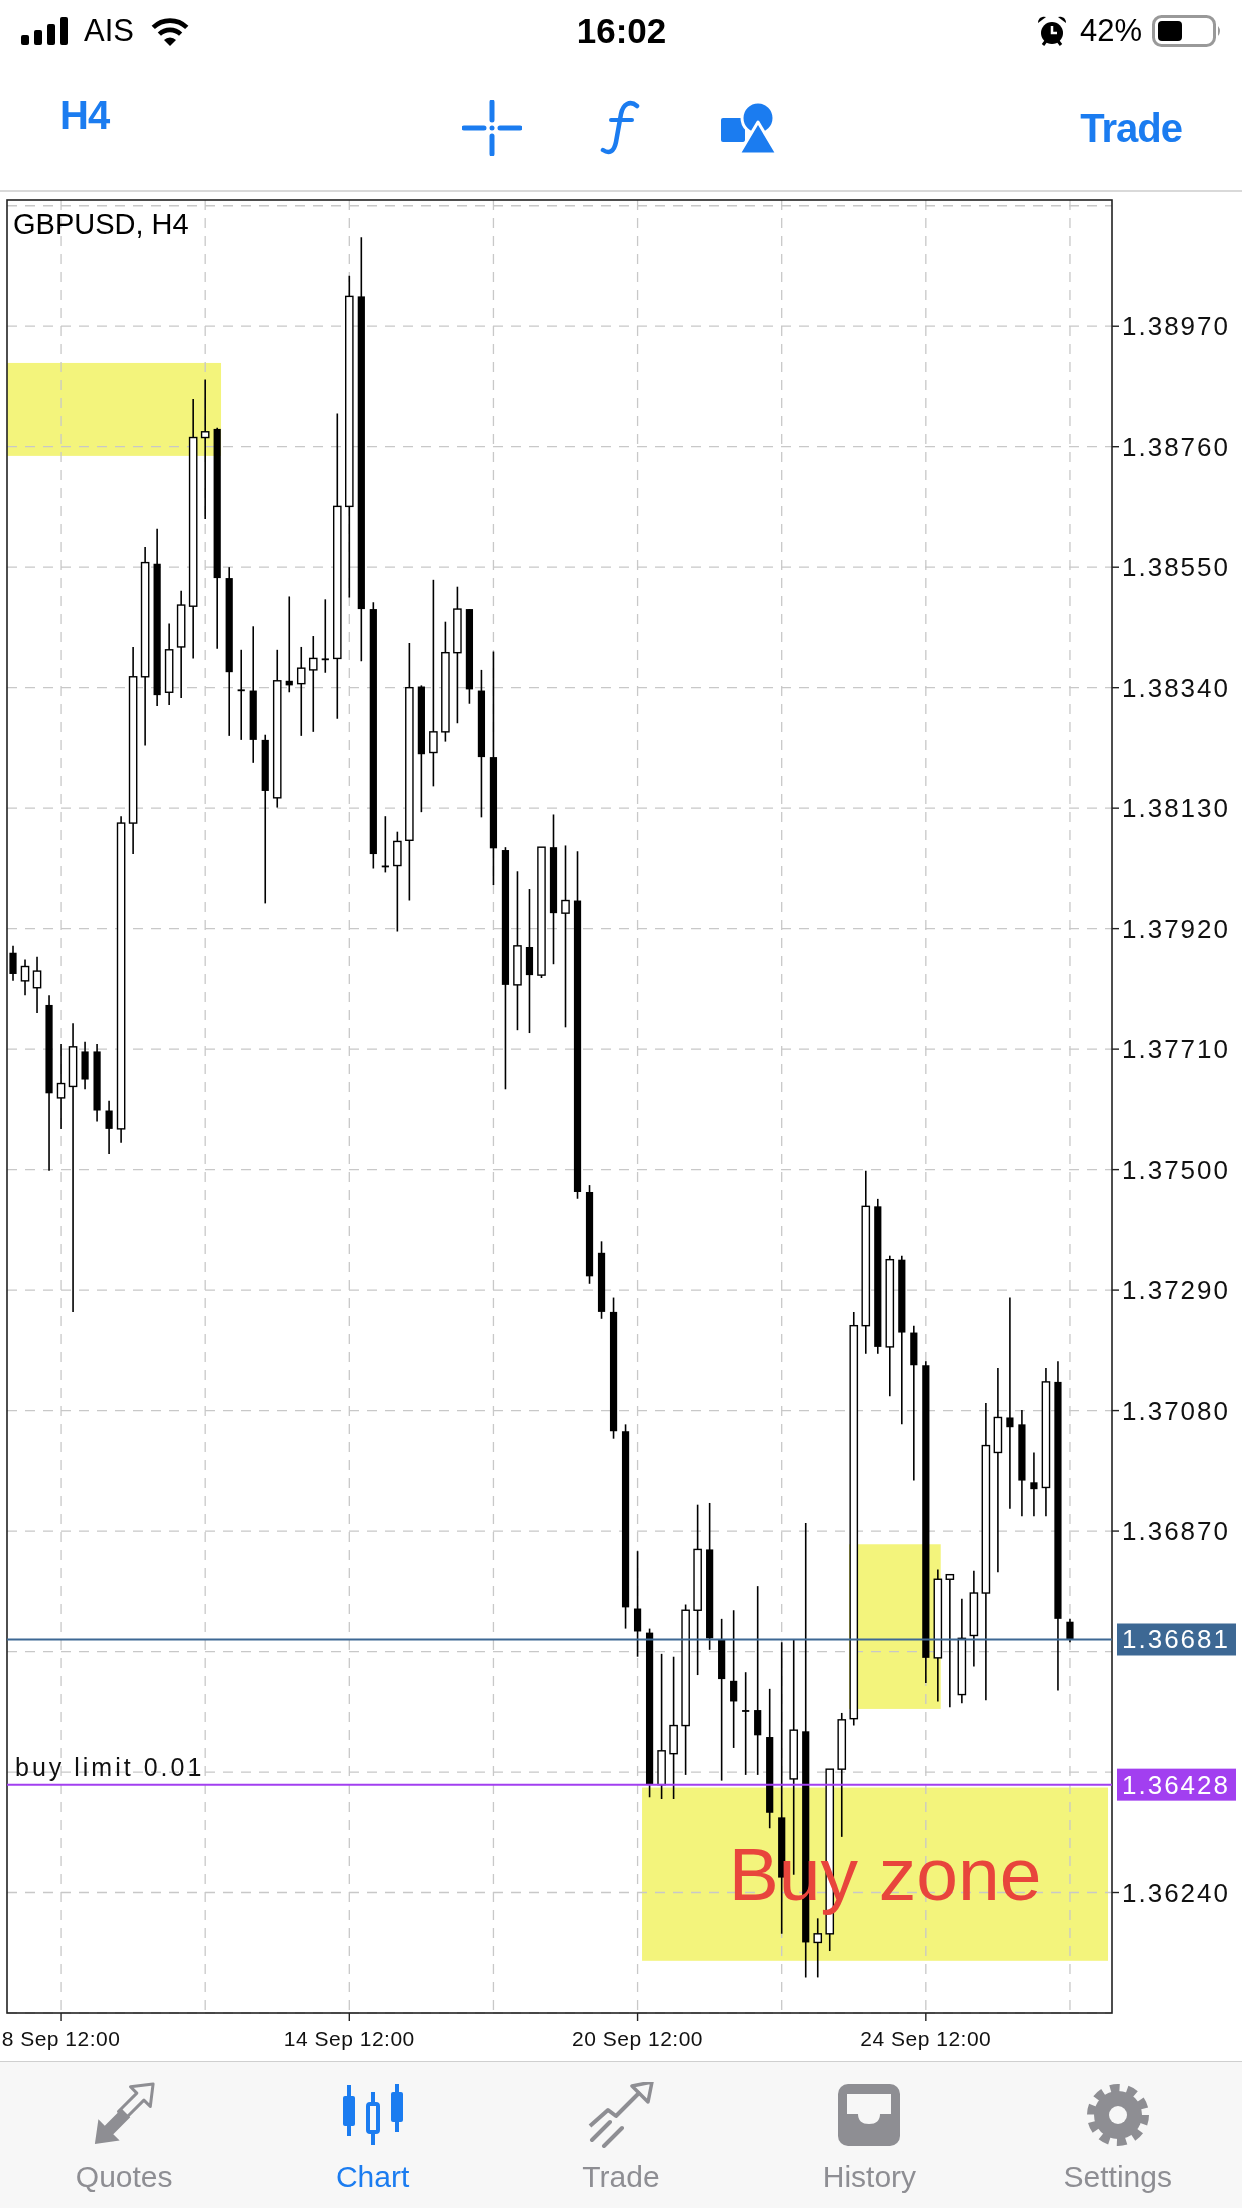 The width and height of the screenshot is (1242, 2208). Describe the element at coordinates (638, 2038) in the screenshot. I see `time-scale-label: 20 Sep 12:00` at that location.